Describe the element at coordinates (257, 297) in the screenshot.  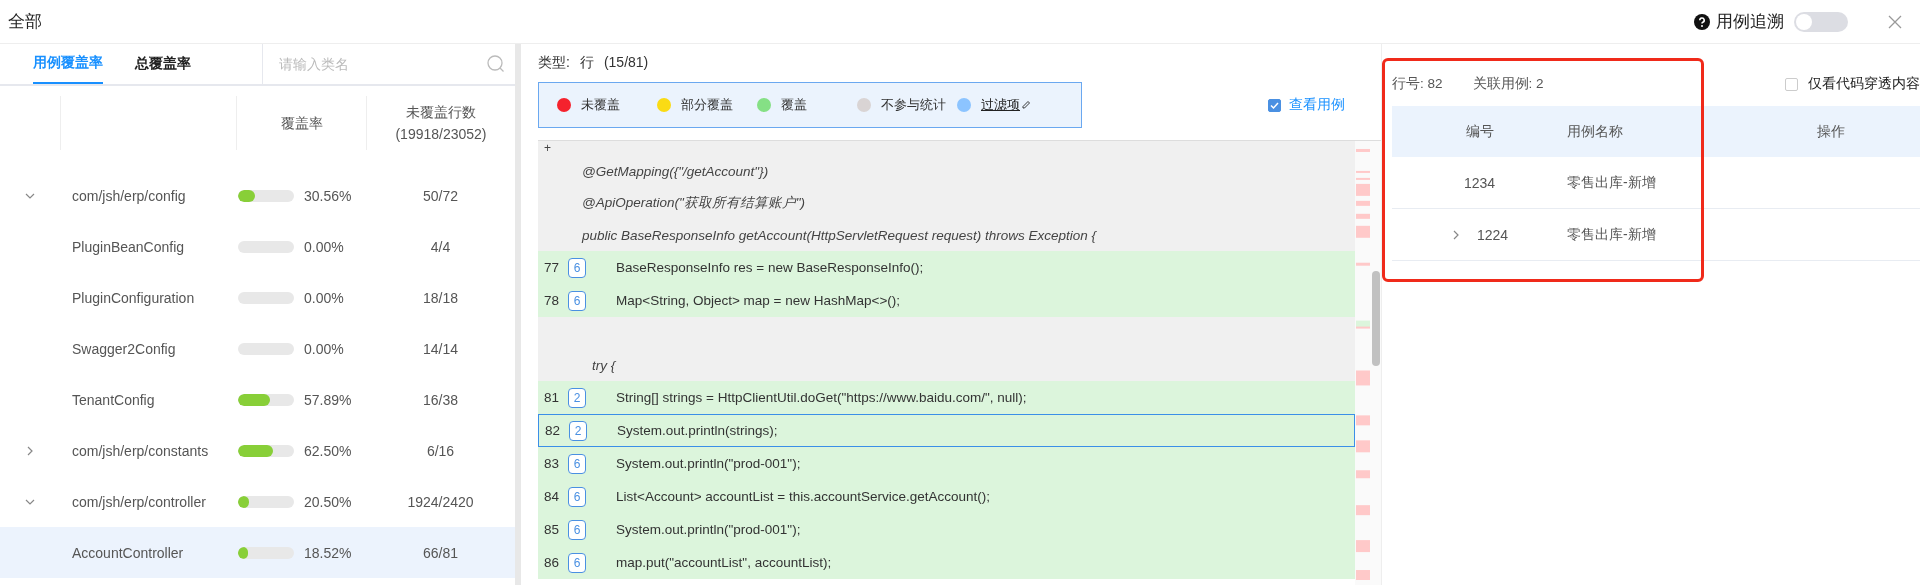
I see `table-row: PluginConfiguration 0.00% 18/18` at that location.